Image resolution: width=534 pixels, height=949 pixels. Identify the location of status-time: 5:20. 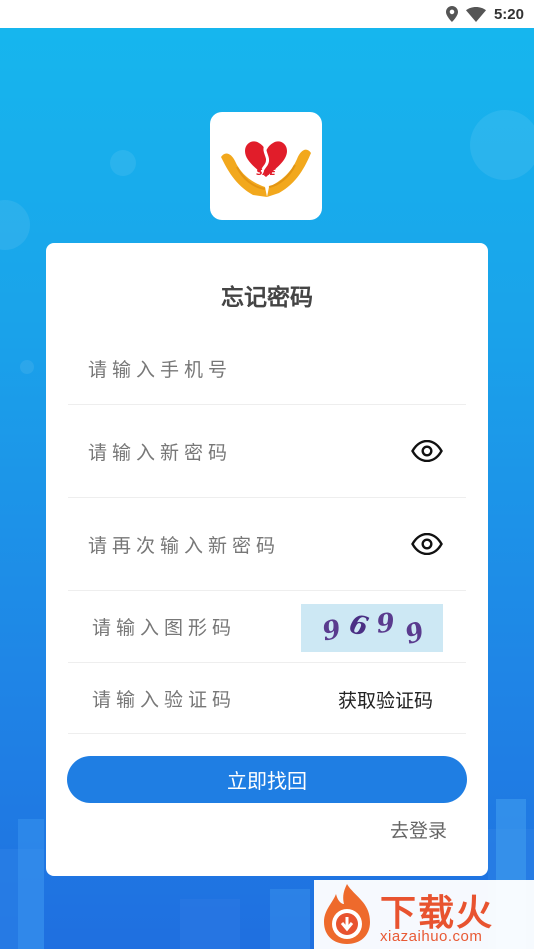
(508, 14).